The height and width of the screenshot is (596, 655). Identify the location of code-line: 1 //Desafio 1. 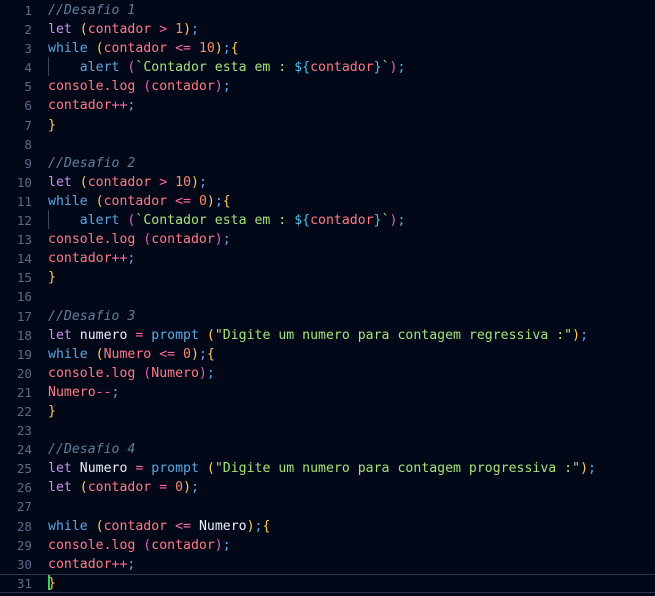
(327, 10).